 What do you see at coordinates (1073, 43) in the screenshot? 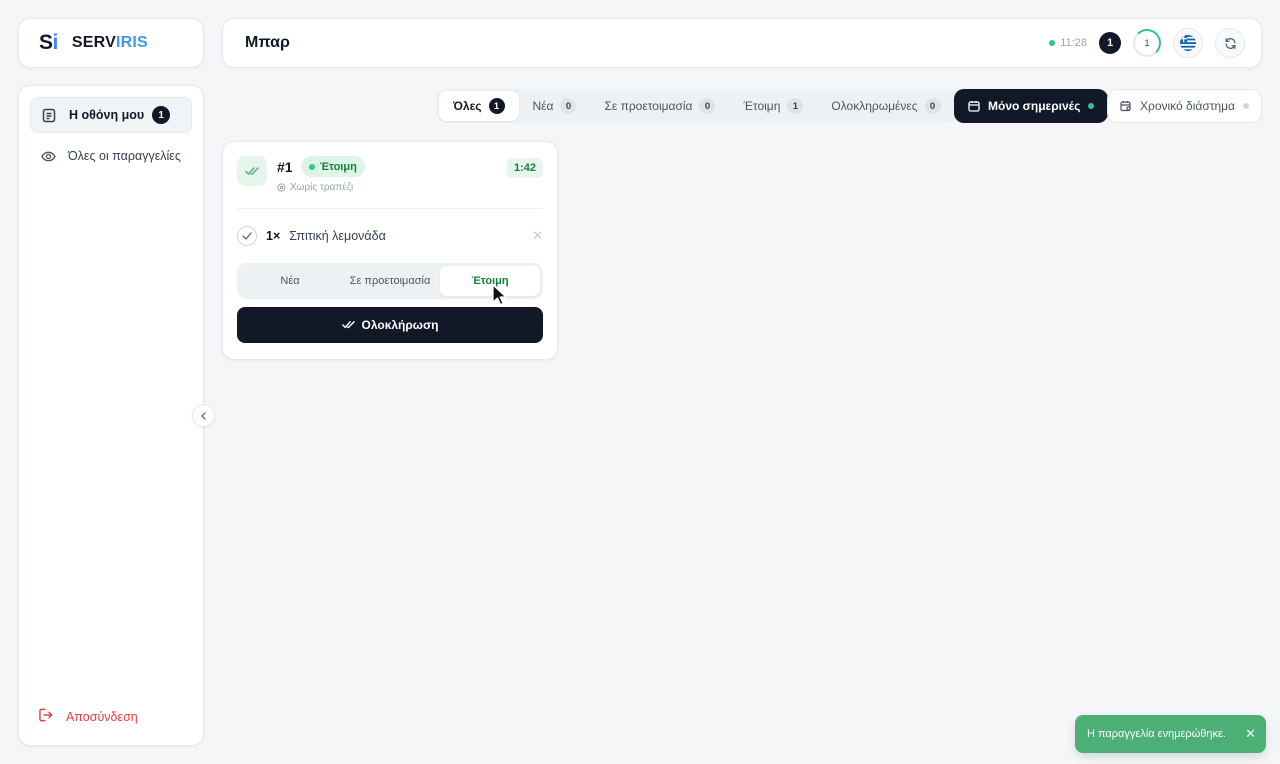
I see `clock-time: 11:28` at bounding box center [1073, 43].